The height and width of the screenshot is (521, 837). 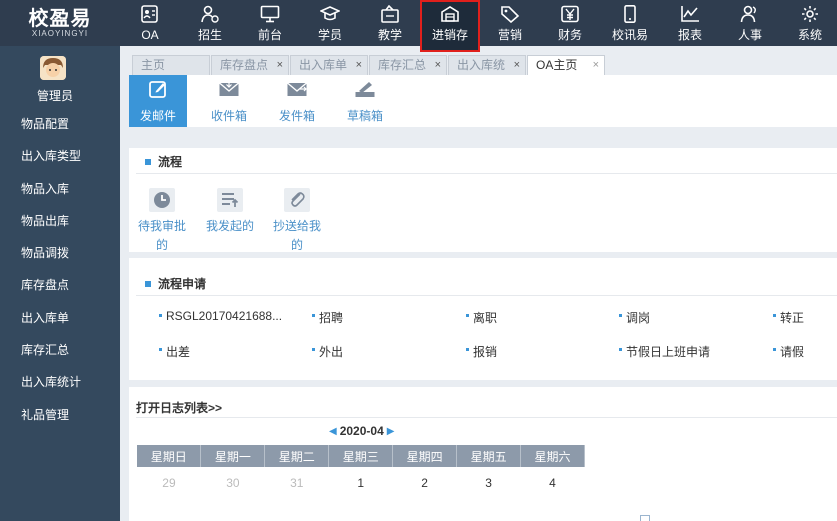 What do you see at coordinates (361, 431) in the screenshot?
I see `calendar-month: 2020-04` at bounding box center [361, 431].